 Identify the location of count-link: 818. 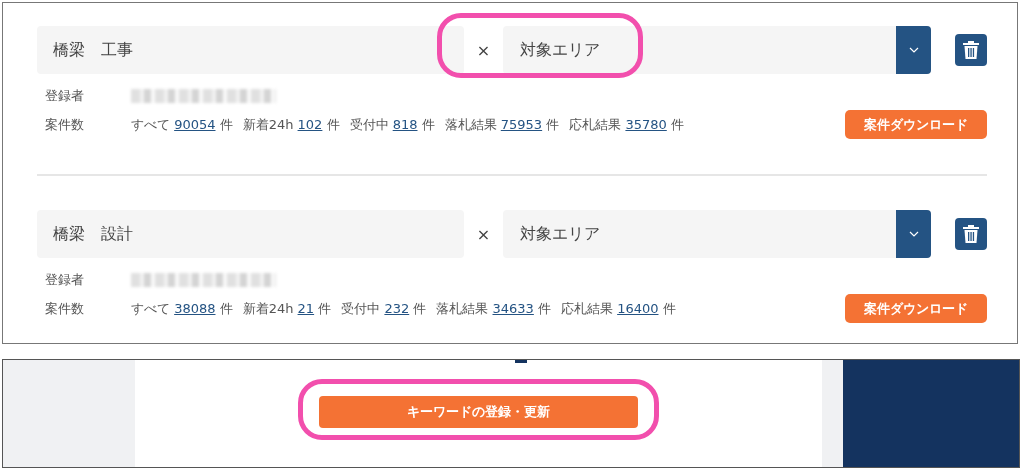
(405, 124).